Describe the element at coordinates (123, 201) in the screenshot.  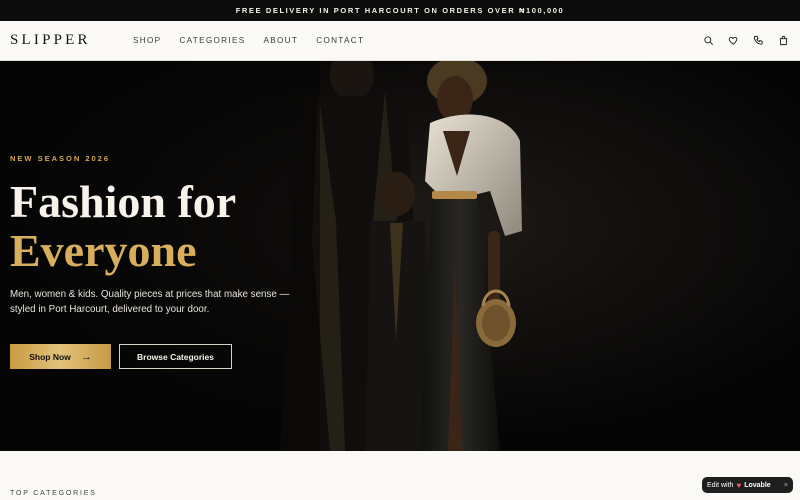
I see `headline-line-1: Fashion for` at that location.